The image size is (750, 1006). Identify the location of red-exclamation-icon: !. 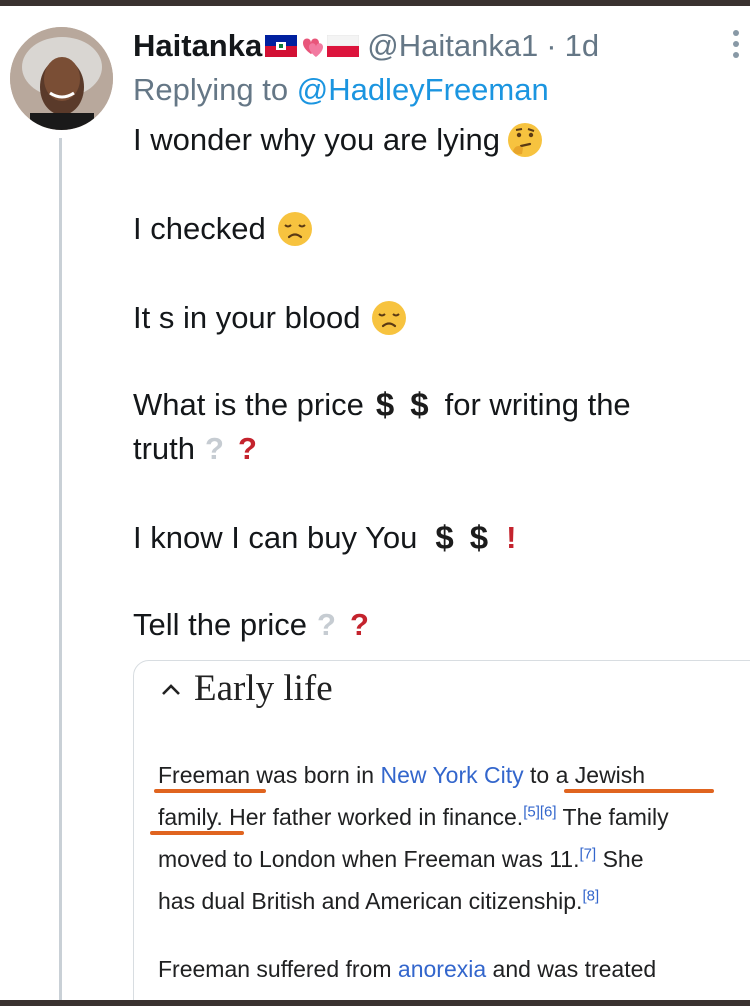
(511, 537).